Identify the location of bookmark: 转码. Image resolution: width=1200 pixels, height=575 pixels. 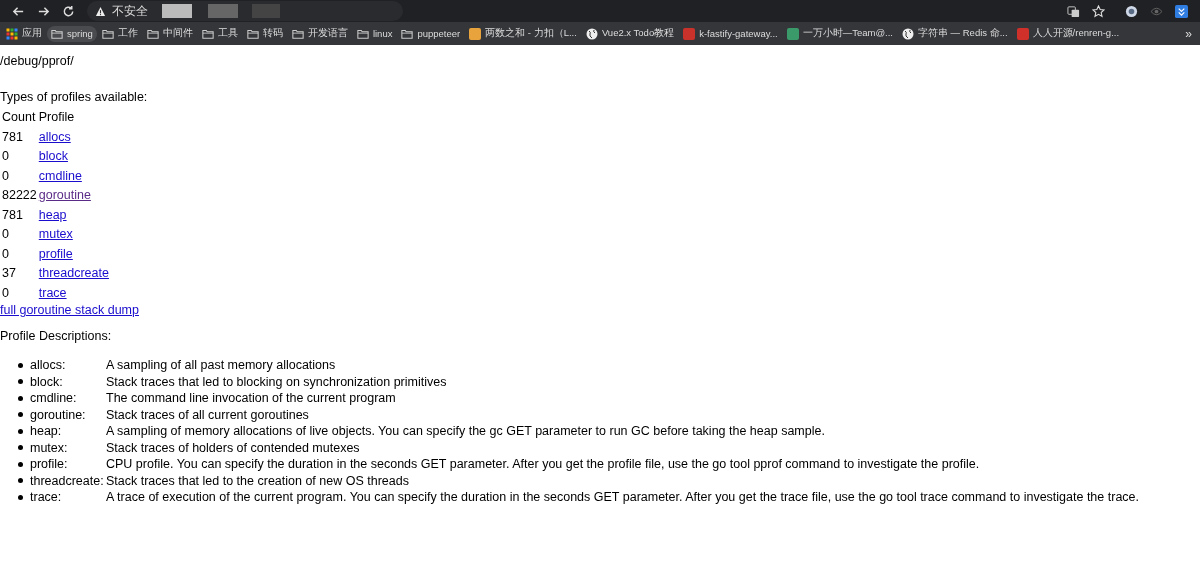
(264, 33).